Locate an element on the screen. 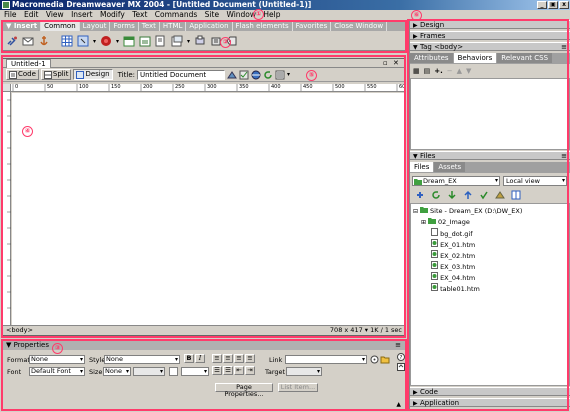 Image resolution: width=570 pixels, height=412 pixels. properties-header: ▼ Properties ≡ is located at coordinates (204, 345).